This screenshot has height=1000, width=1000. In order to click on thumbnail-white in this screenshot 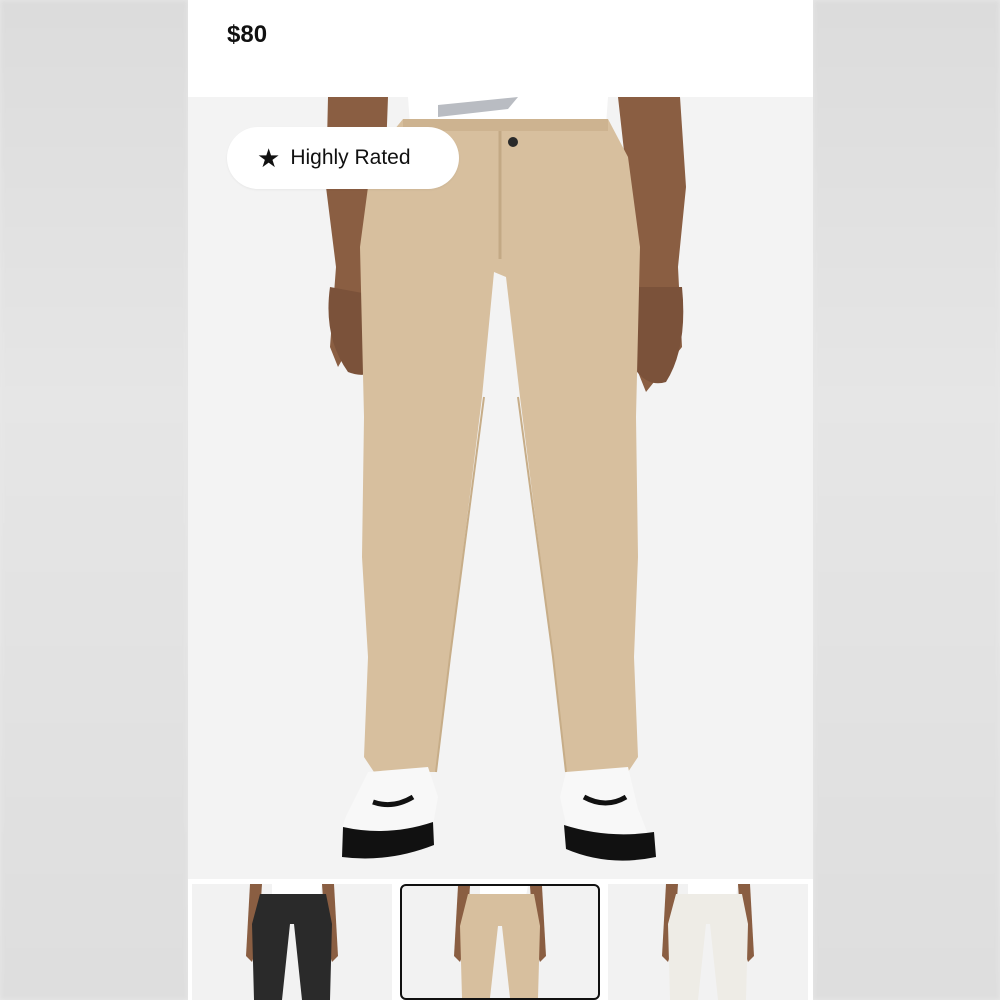, I will do `click(708, 942)`.